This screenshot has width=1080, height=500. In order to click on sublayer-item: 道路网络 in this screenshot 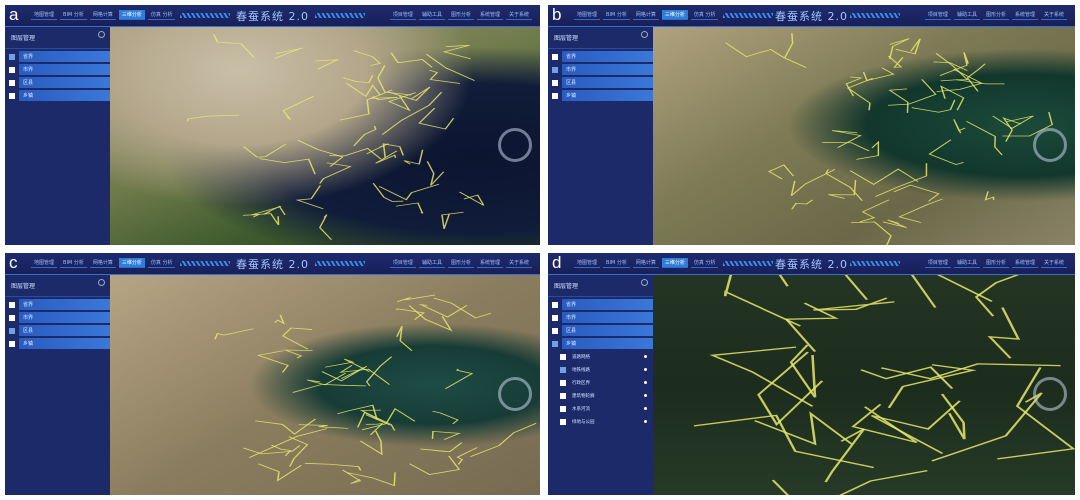, I will do `click(603, 356)`.